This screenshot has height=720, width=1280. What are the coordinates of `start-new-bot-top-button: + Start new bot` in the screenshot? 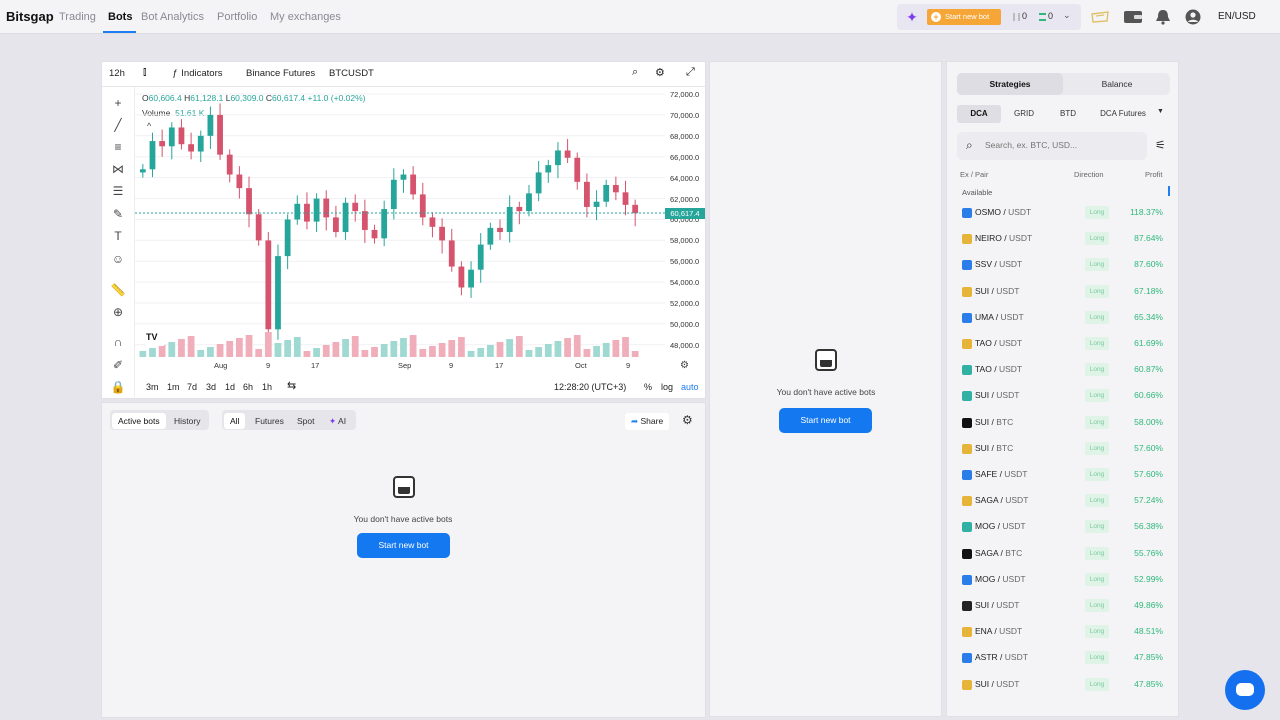 It's located at (964, 17).